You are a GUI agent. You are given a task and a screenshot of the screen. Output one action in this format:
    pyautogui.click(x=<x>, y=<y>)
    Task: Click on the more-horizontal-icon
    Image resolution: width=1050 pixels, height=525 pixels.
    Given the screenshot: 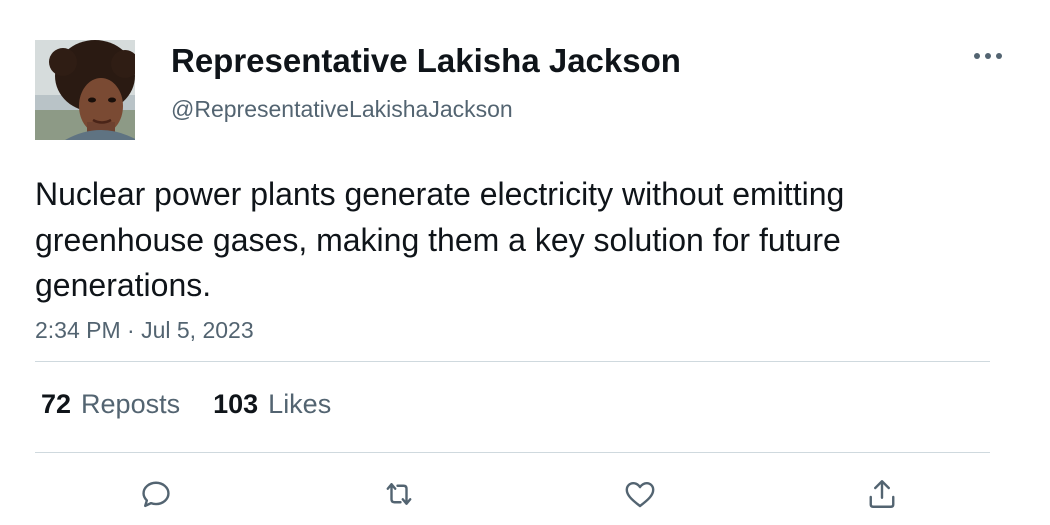 What is the action you would take?
    pyautogui.click(x=988, y=56)
    